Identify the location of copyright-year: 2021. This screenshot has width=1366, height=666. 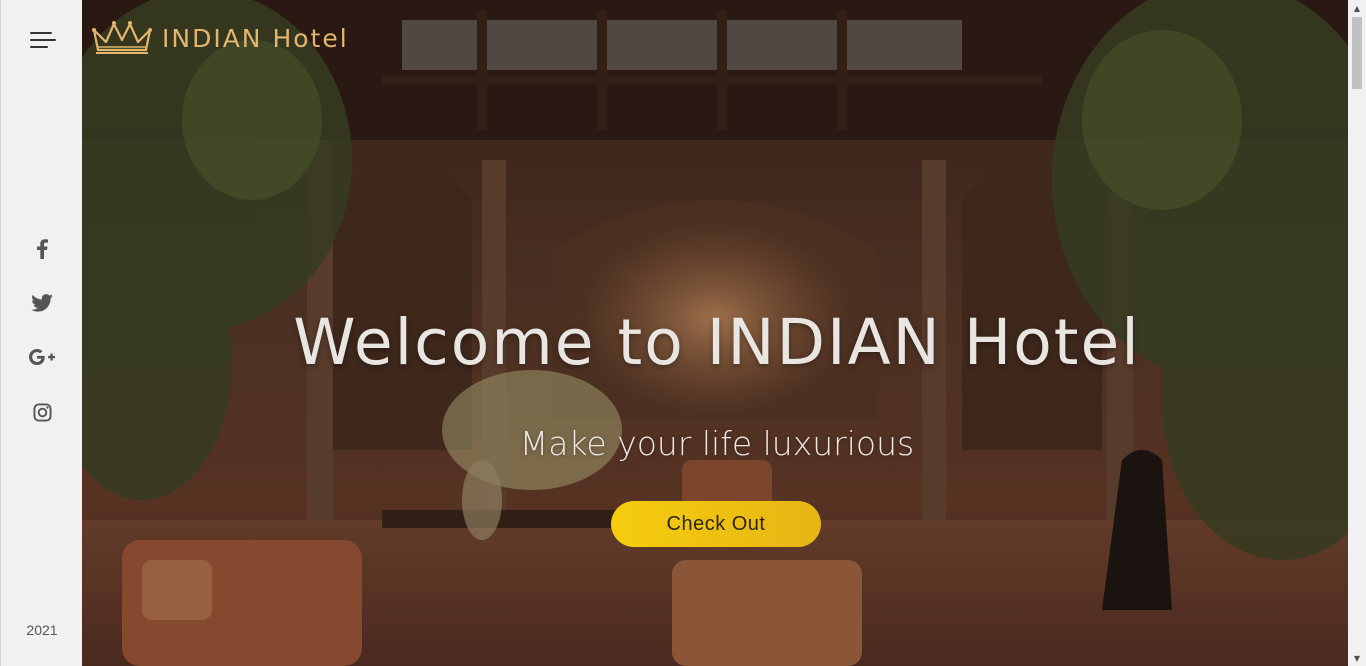
(42, 630).